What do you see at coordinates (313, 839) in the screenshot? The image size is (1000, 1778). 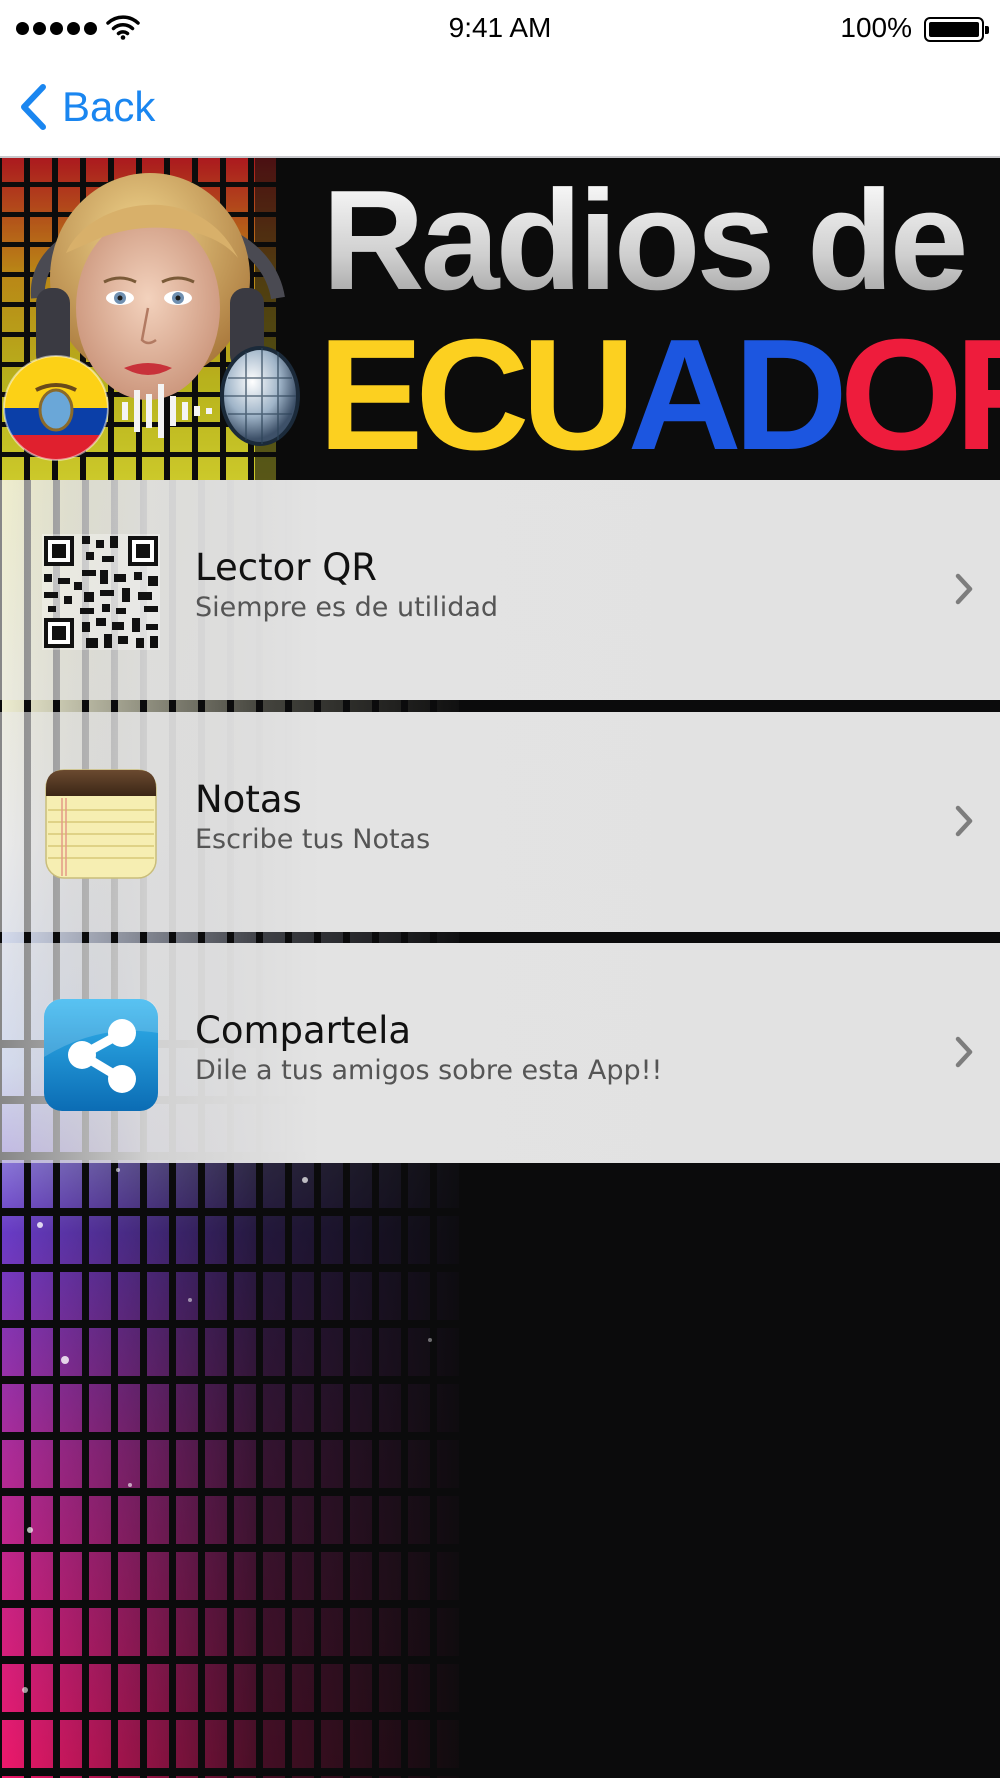 I see `menu-item-subtitle: Escribe tus Notas` at bounding box center [313, 839].